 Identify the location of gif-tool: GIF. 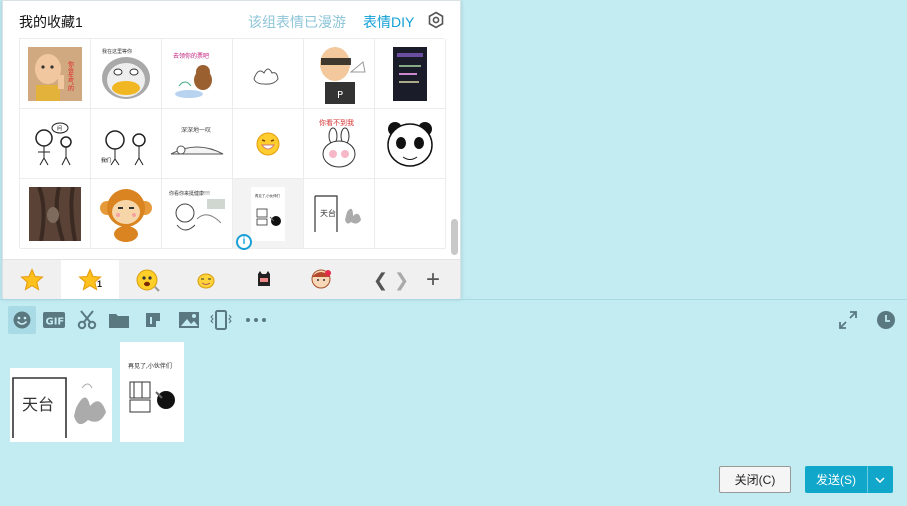
(54, 320).